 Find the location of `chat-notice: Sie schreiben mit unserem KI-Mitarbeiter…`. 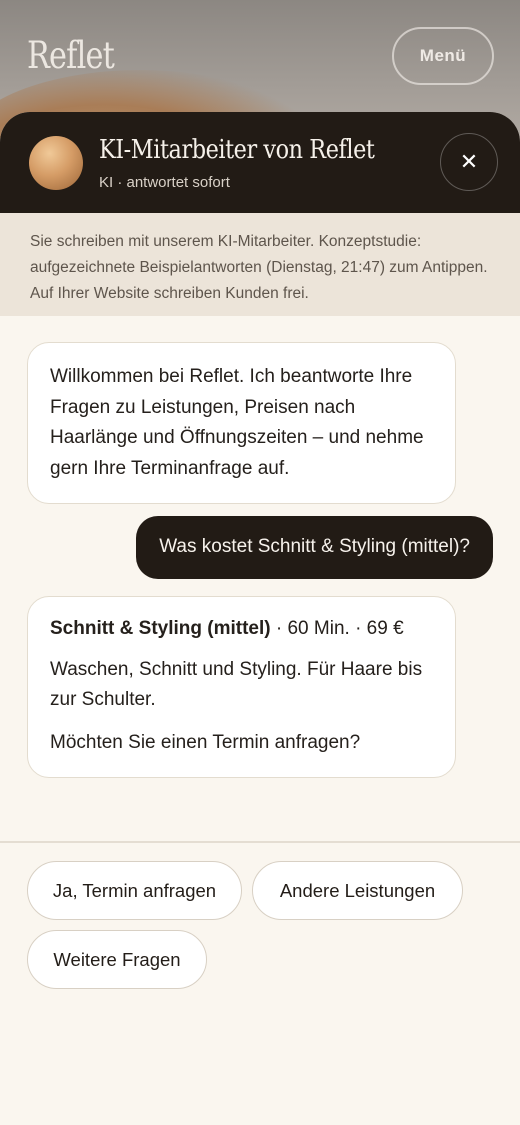

chat-notice: Sie schreiben mit unserem KI-Mitarbeiter… is located at coordinates (260, 264).